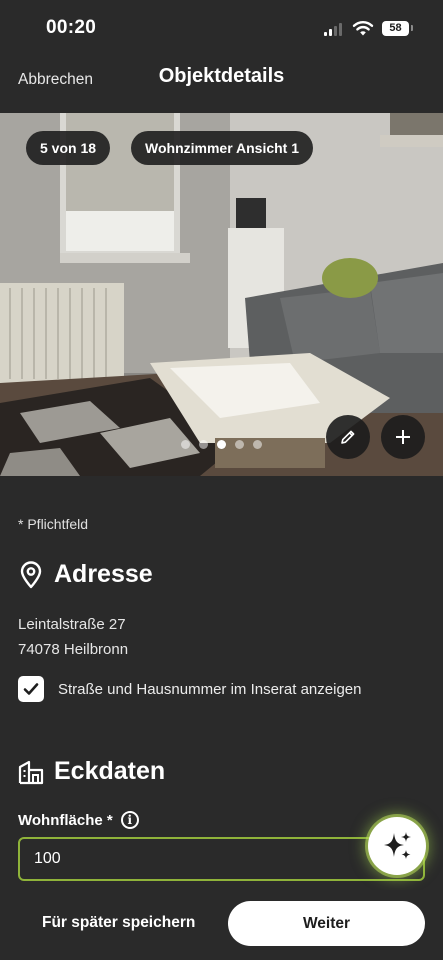 This screenshot has height=960, width=443. What do you see at coordinates (363, 28) in the screenshot?
I see `wifi-icon` at bounding box center [363, 28].